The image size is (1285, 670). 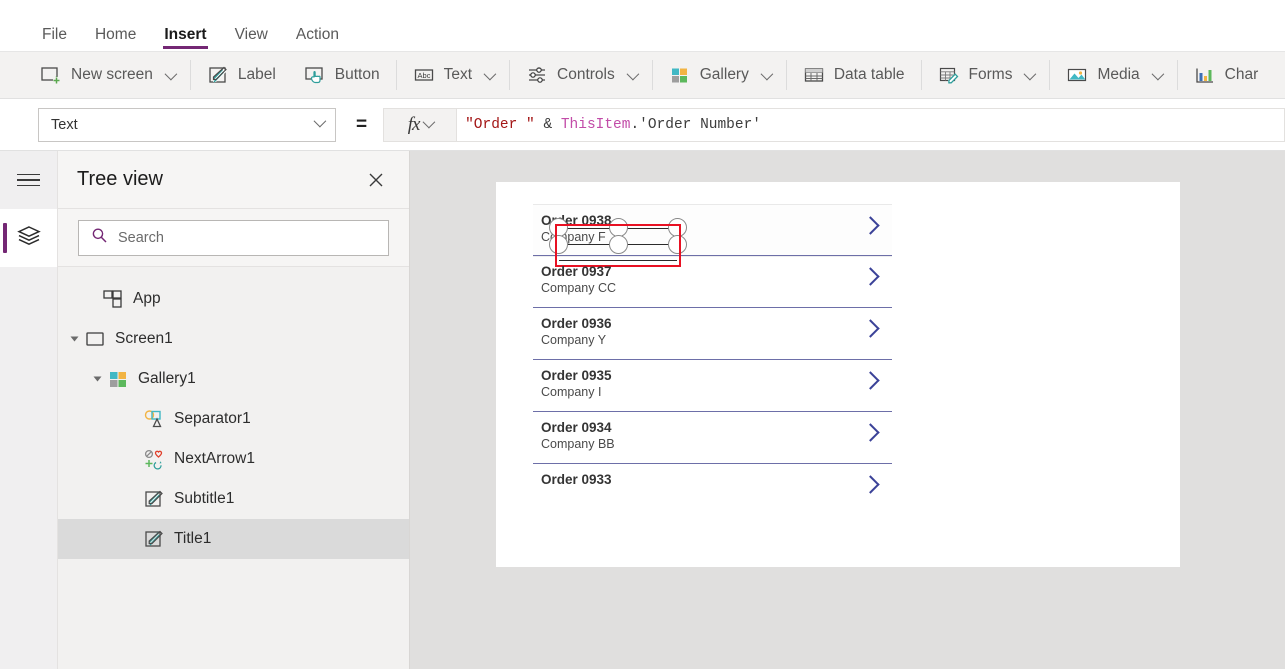 What do you see at coordinates (552, 124) in the screenshot?
I see `formula-token-operator: &` at bounding box center [552, 124].